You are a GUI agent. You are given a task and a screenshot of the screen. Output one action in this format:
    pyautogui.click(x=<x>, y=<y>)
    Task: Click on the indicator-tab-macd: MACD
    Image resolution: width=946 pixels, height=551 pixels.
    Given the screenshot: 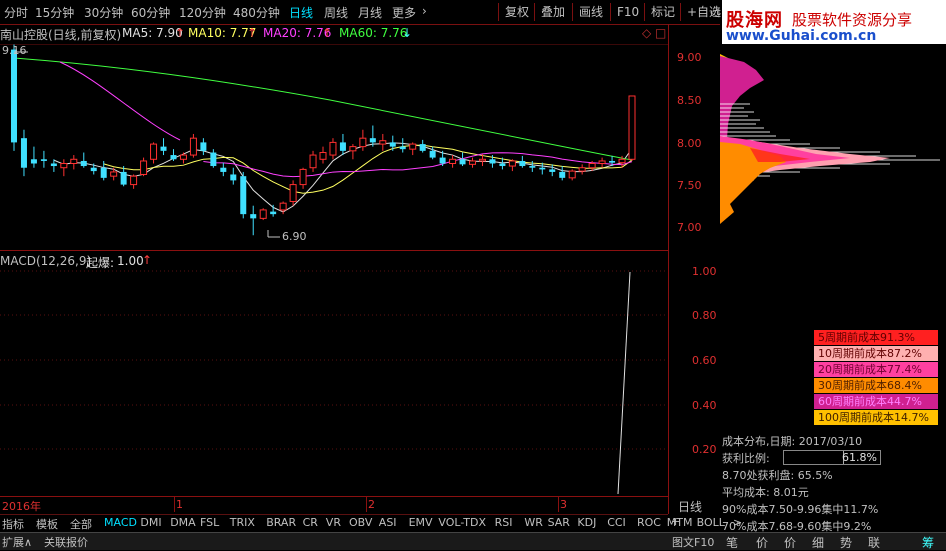 What is the action you would take?
    pyautogui.click(x=120, y=522)
    